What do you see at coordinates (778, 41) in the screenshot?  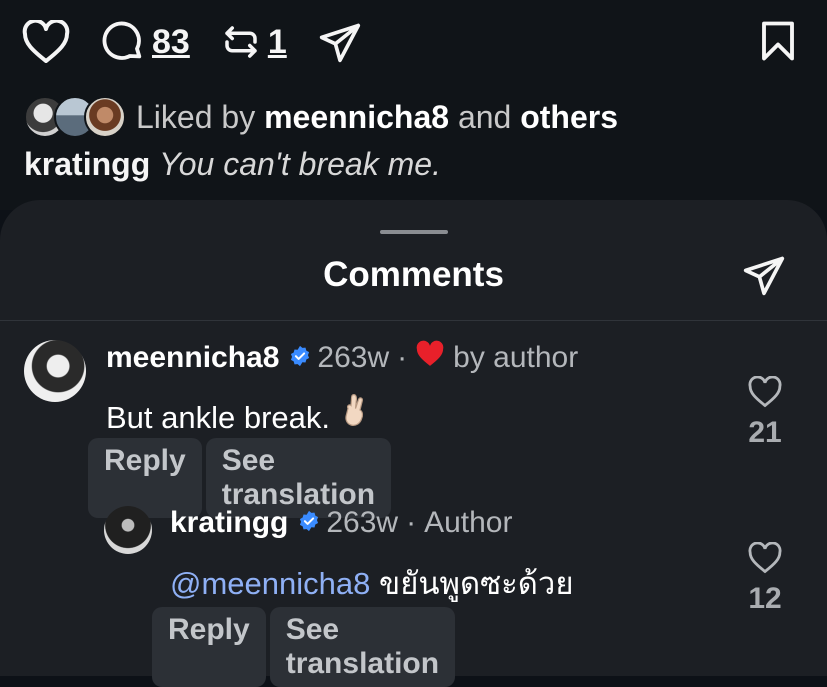 I see `bookmark-icon` at bounding box center [778, 41].